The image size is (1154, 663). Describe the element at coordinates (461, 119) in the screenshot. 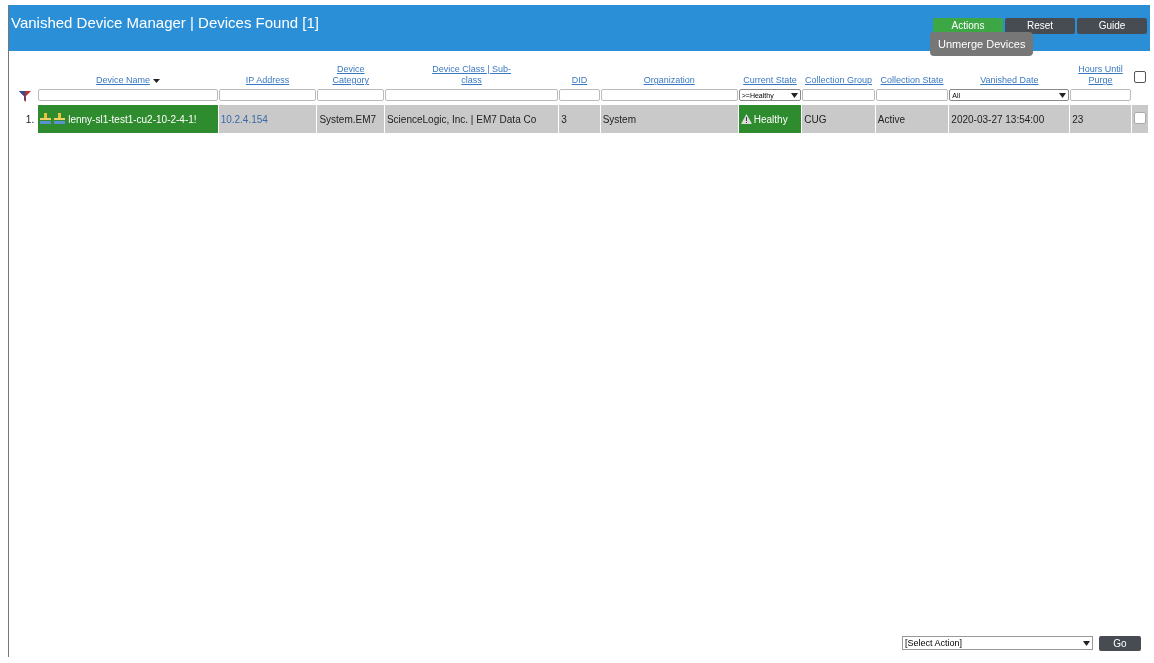

I see `table-cell: ScienceLogic, Inc. | EM7 Data Co` at that location.